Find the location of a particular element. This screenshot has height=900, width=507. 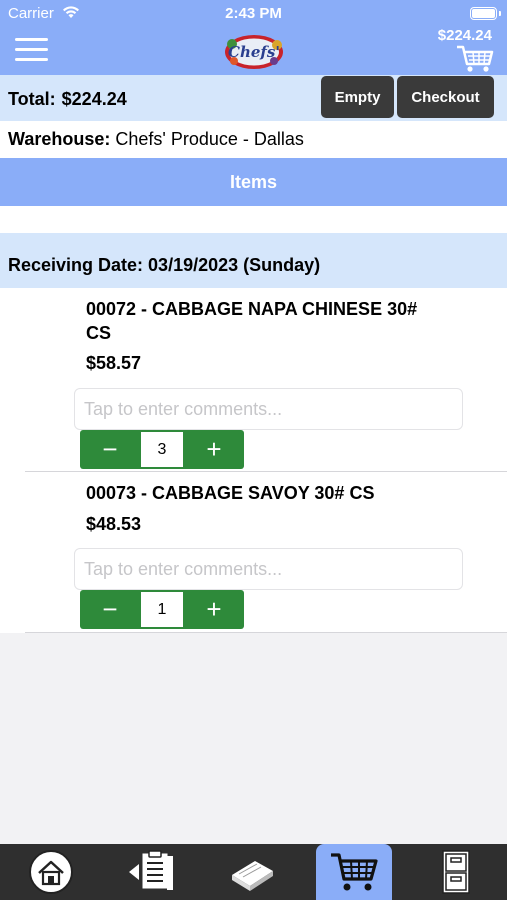

filing-cabinet-icon is located at coordinates (456, 872).